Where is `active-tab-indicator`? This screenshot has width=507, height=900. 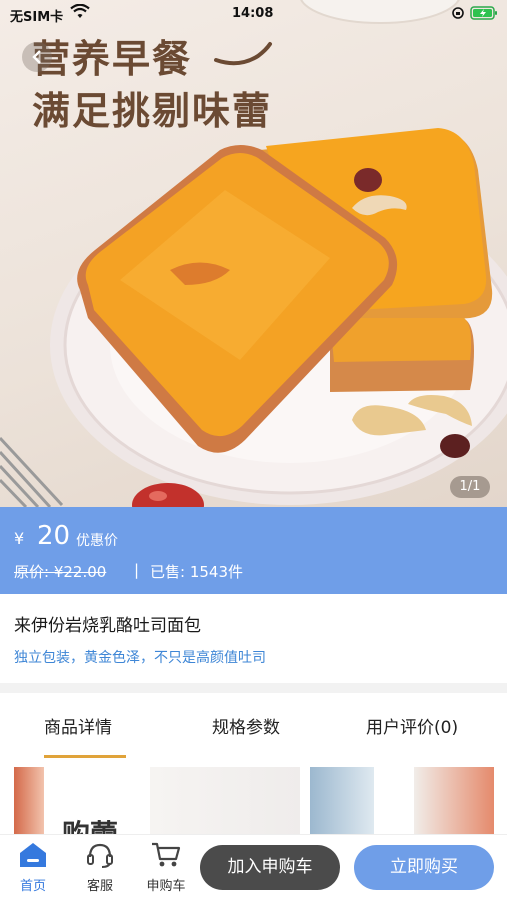 active-tab-indicator is located at coordinates (85, 756).